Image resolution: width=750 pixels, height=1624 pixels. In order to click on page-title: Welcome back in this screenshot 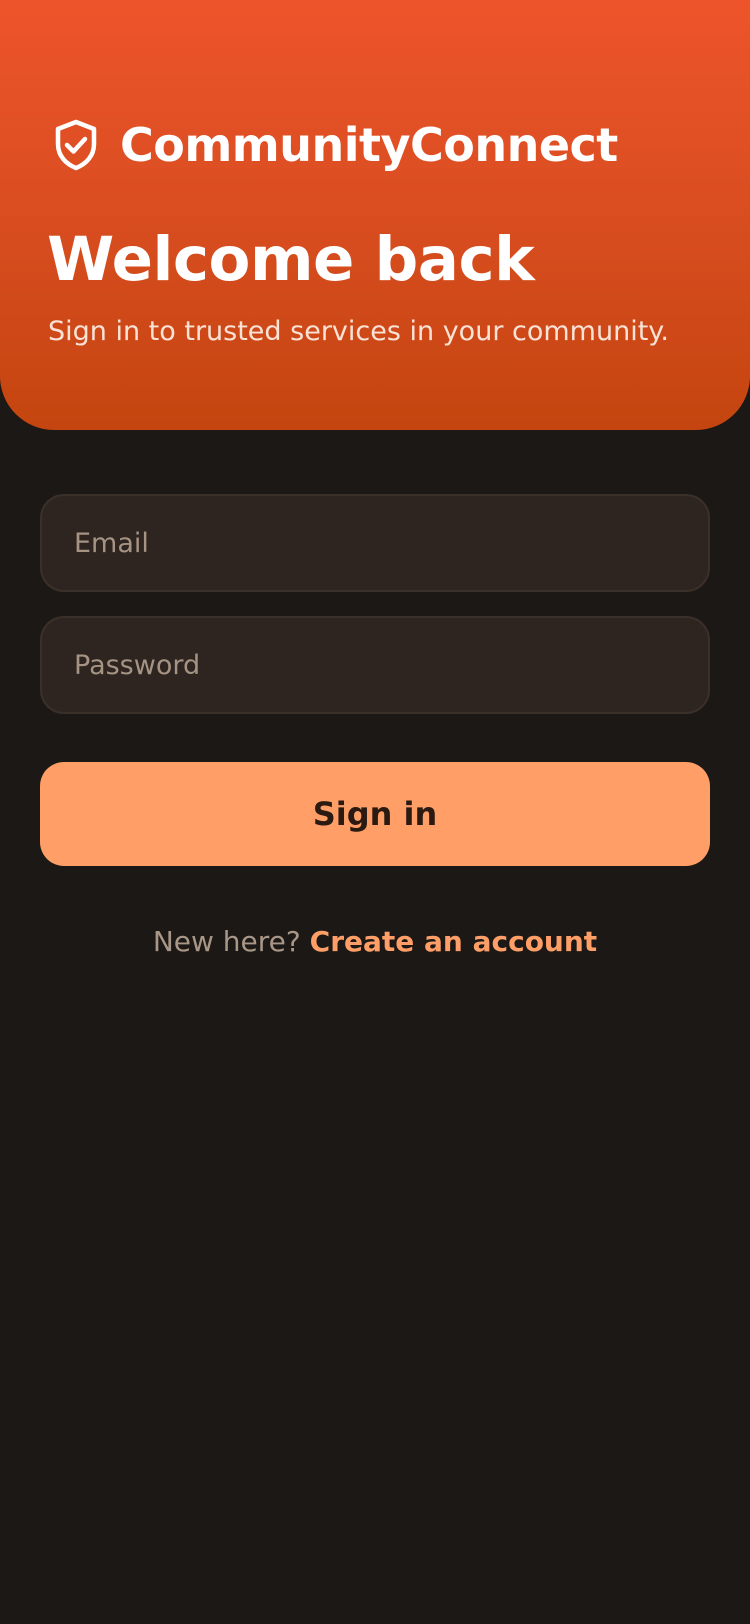, I will do `click(291, 259)`.